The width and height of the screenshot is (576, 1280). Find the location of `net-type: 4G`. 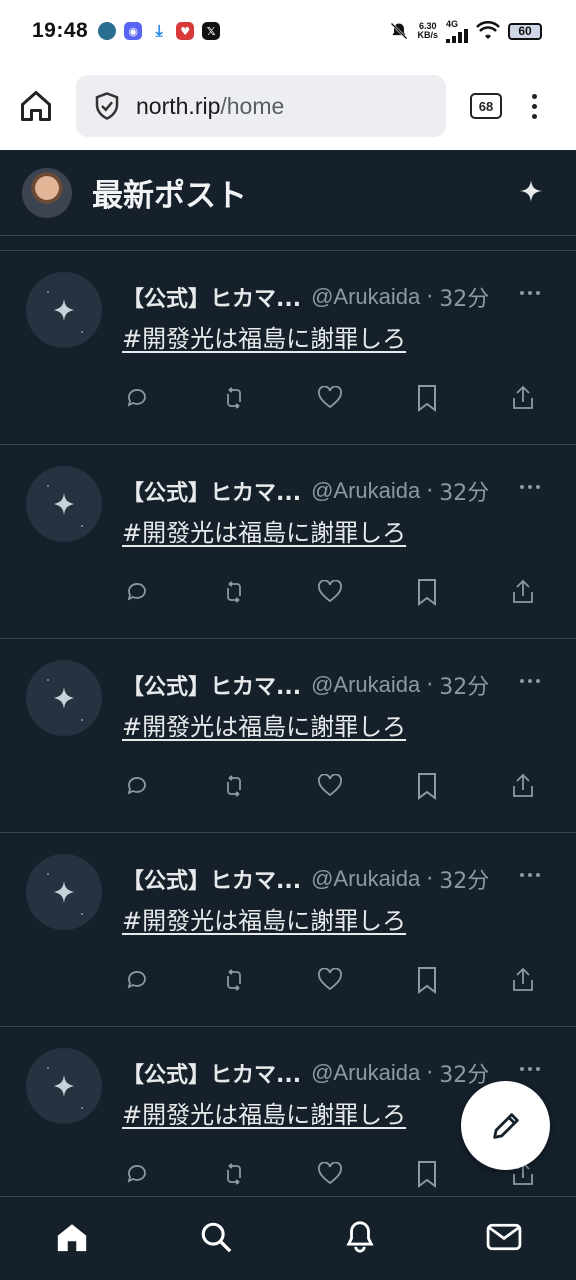

net-type: 4G is located at coordinates (452, 24).